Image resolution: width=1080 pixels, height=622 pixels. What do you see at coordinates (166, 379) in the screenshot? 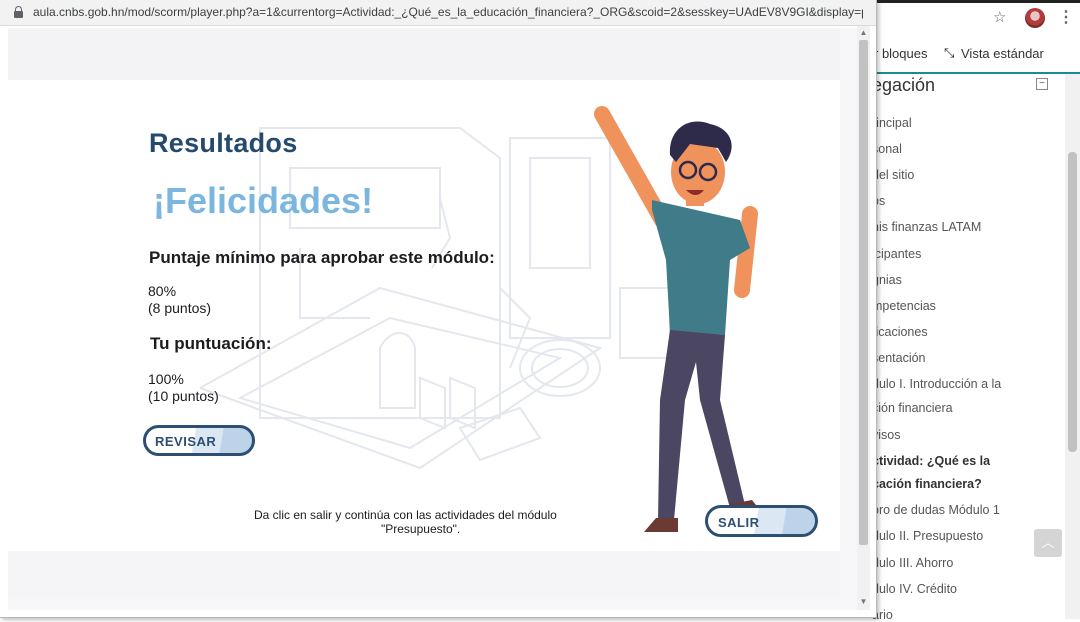
I see `your-score-percent: 100%` at bounding box center [166, 379].